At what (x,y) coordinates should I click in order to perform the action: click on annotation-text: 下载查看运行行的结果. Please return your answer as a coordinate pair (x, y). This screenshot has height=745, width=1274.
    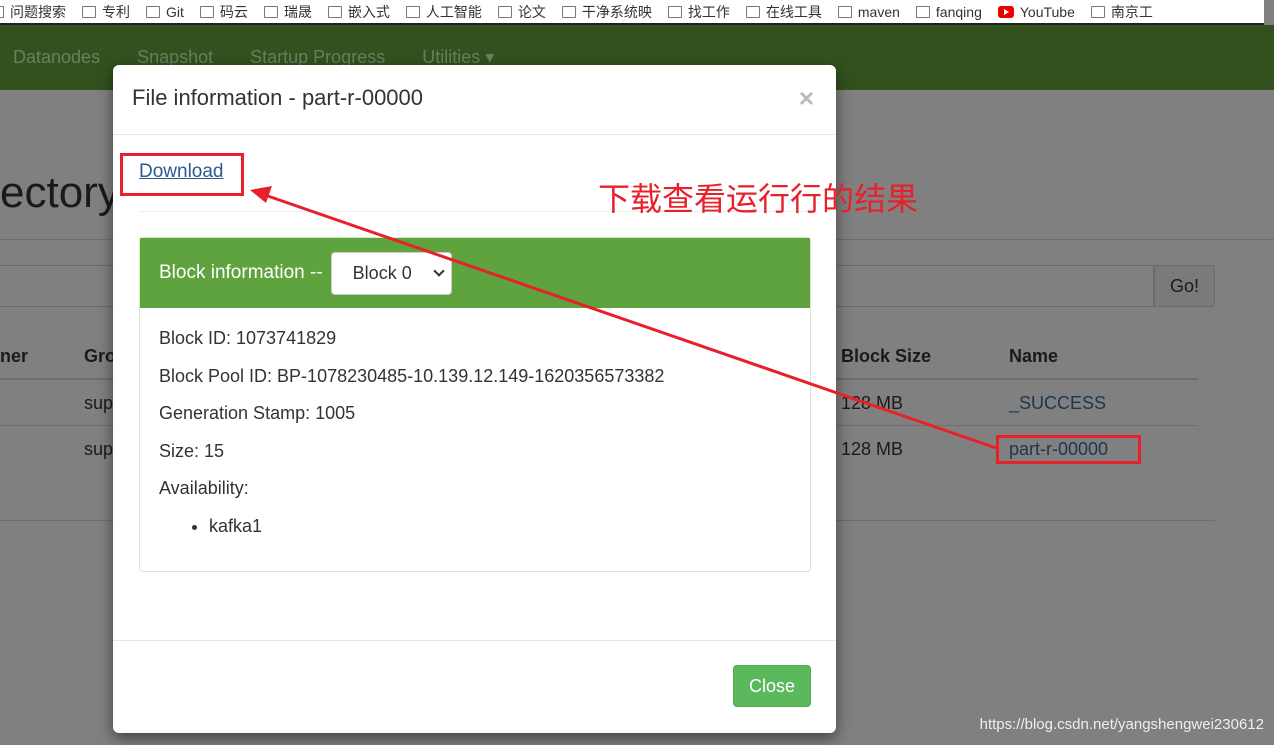
    Looking at the image, I should click on (758, 199).